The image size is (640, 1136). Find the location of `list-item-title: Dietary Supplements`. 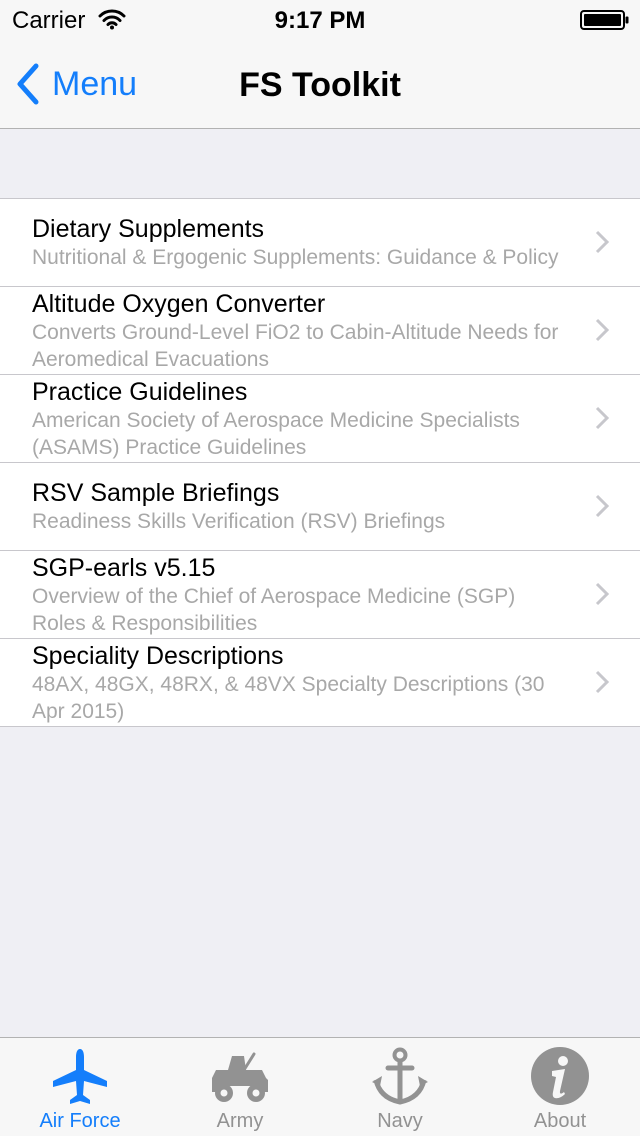

list-item-title: Dietary Supplements is located at coordinates (148, 229).